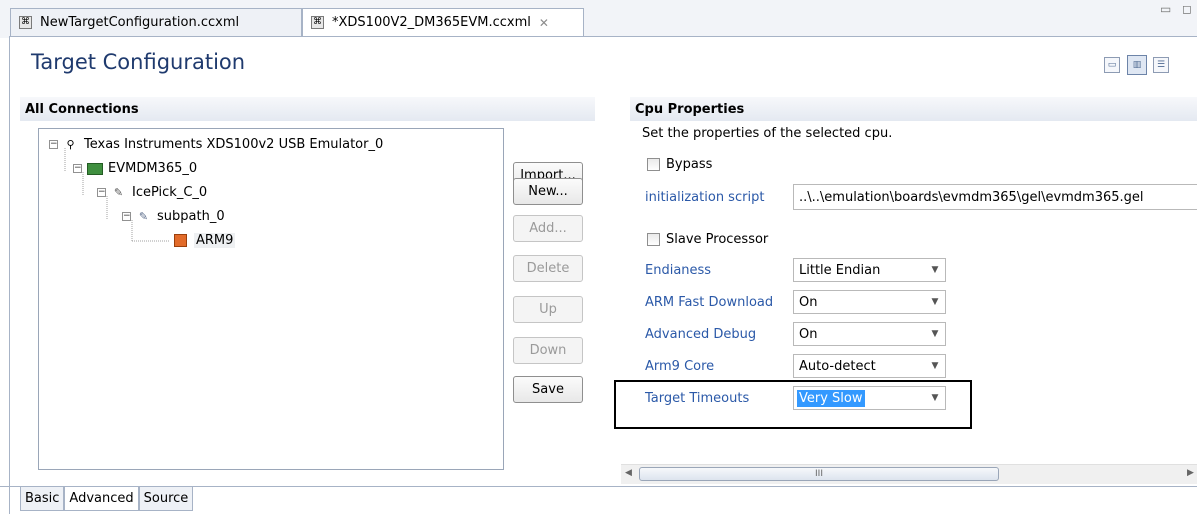 This screenshot has height=514, width=1197. Describe the element at coordinates (1112, 65) in the screenshot. I see `collapse-layout-icon: ▭` at that location.